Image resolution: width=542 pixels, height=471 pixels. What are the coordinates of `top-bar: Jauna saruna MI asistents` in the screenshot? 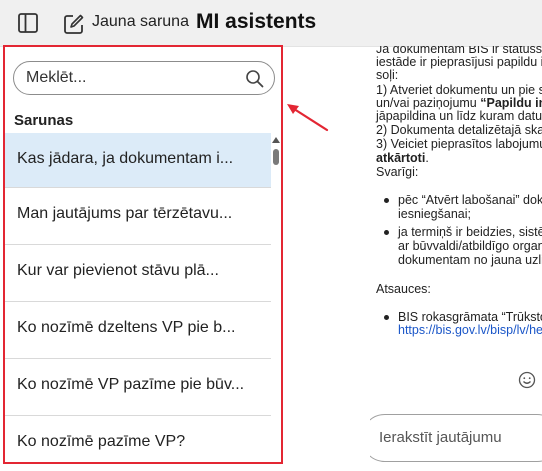 It's located at (271, 23).